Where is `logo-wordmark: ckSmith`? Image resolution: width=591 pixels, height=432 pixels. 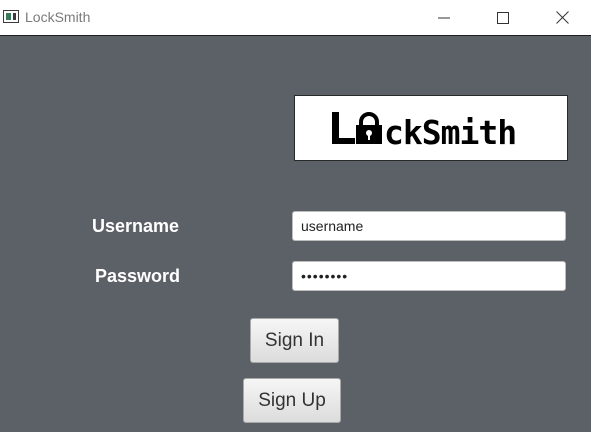
logo-wordmark: ckSmith is located at coordinates (424, 131).